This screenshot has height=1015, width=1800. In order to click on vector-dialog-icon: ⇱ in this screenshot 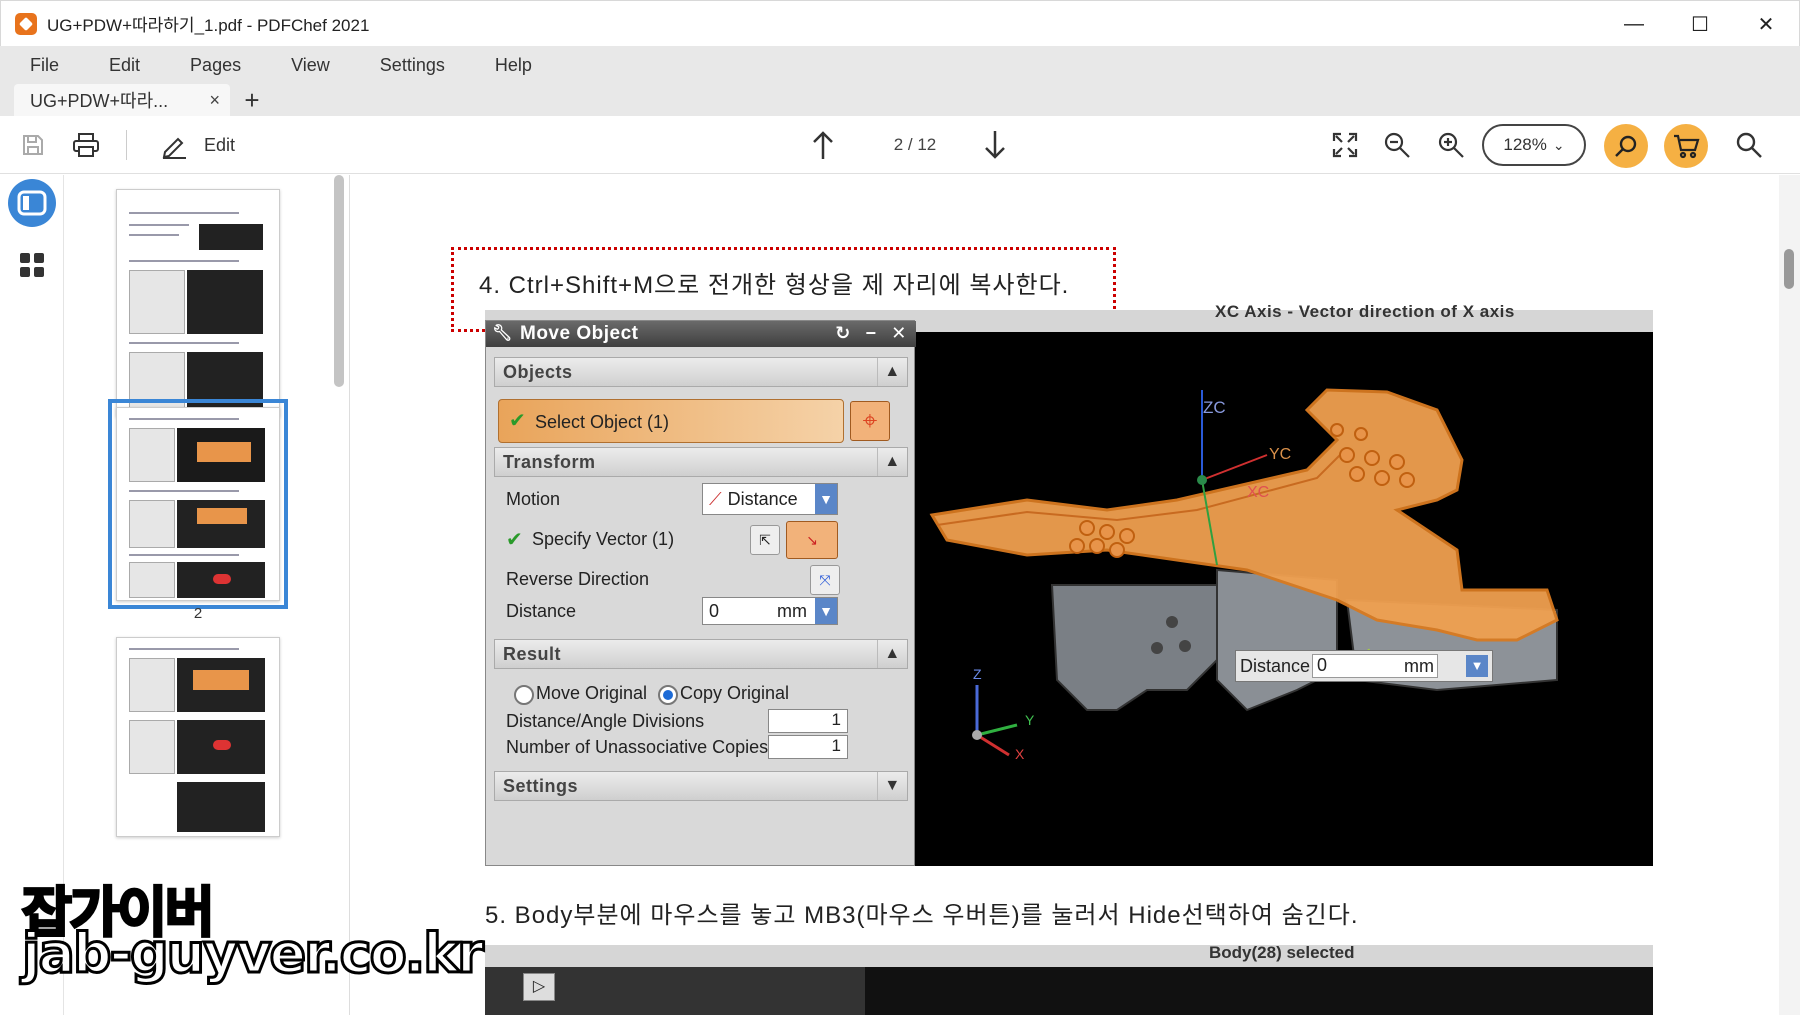, I will do `click(765, 540)`.